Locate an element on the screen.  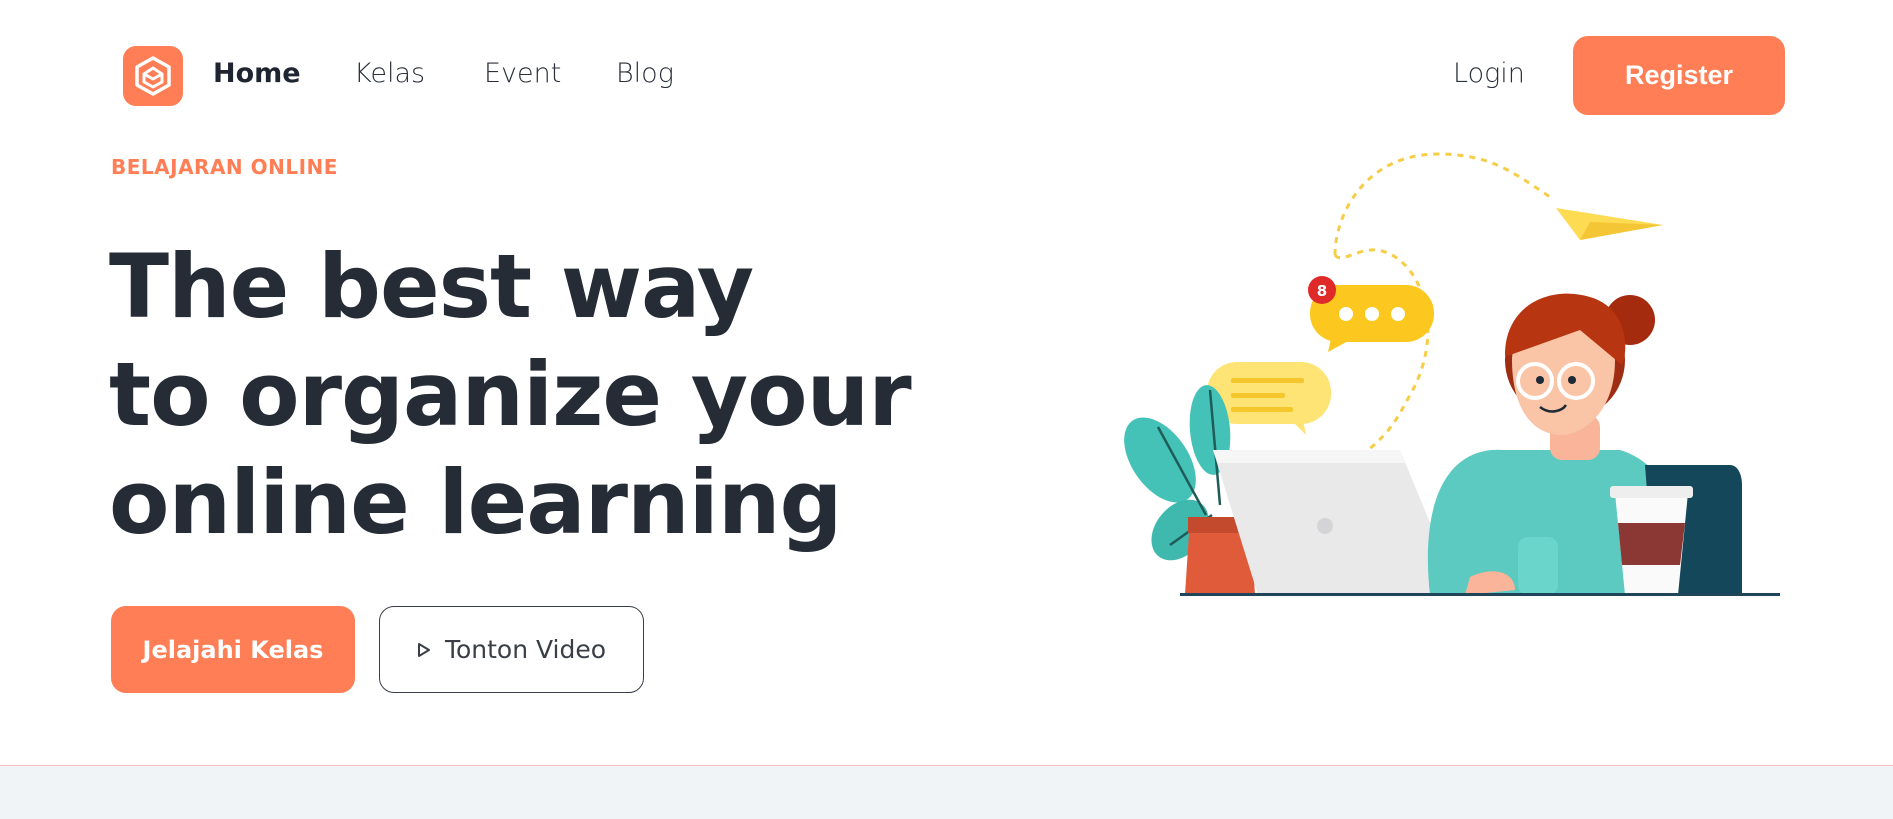
register-button: Register is located at coordinates (1679, 75).